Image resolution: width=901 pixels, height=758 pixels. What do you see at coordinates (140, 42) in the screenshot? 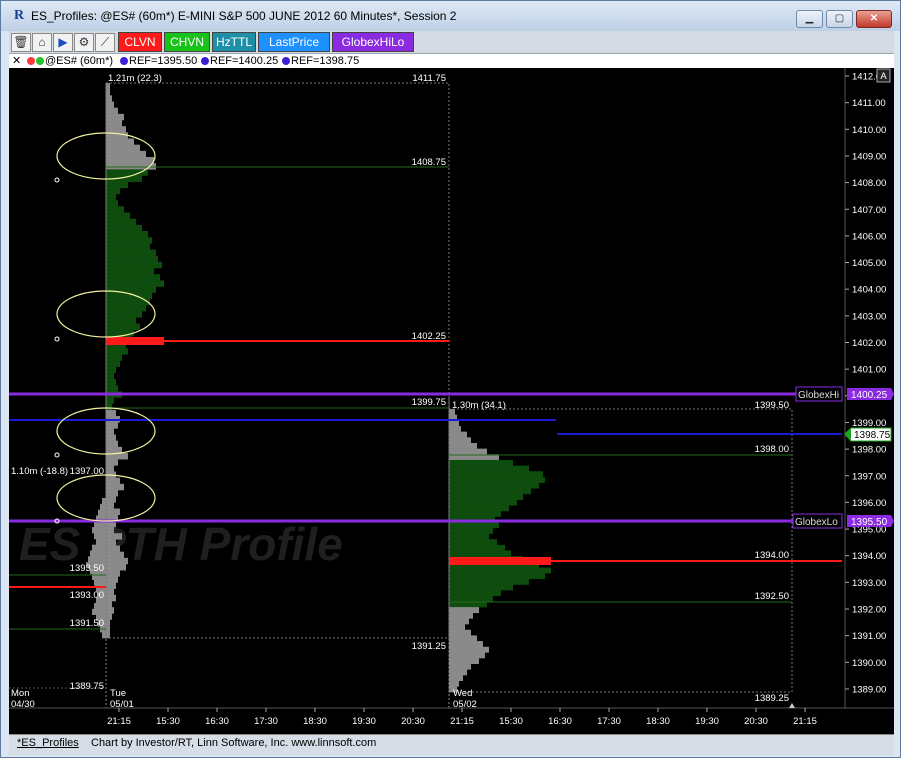
I see `clvn-button: CLVN` at bounding box center [140, 42].